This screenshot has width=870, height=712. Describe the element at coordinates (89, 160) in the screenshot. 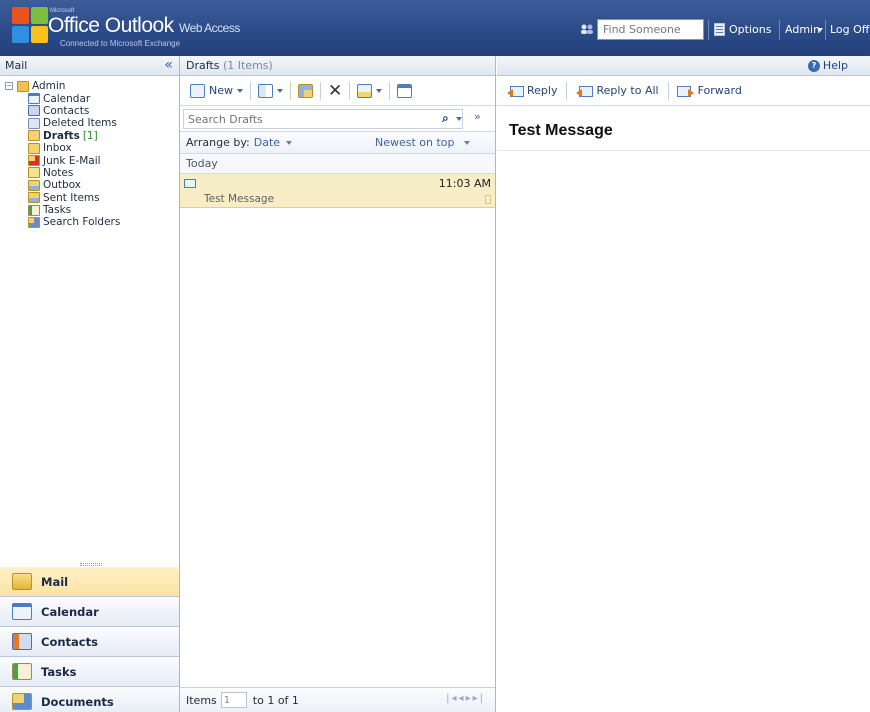

I see `folder-junk-e-mail: Junk E-Mail` at that location.